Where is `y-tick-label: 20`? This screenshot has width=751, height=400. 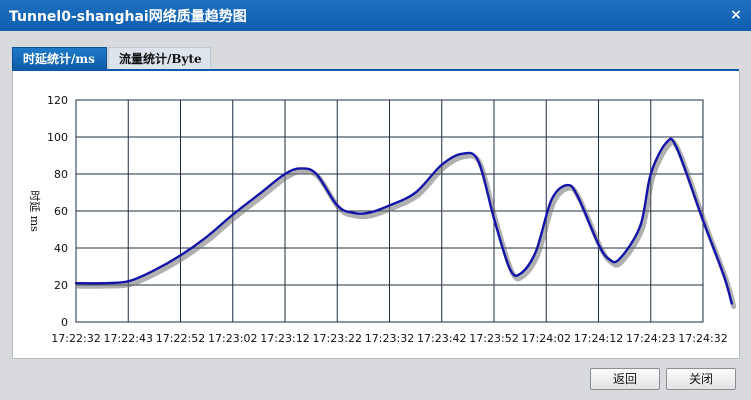
y-tick-label: 20 is located at coordinates (61, 285).